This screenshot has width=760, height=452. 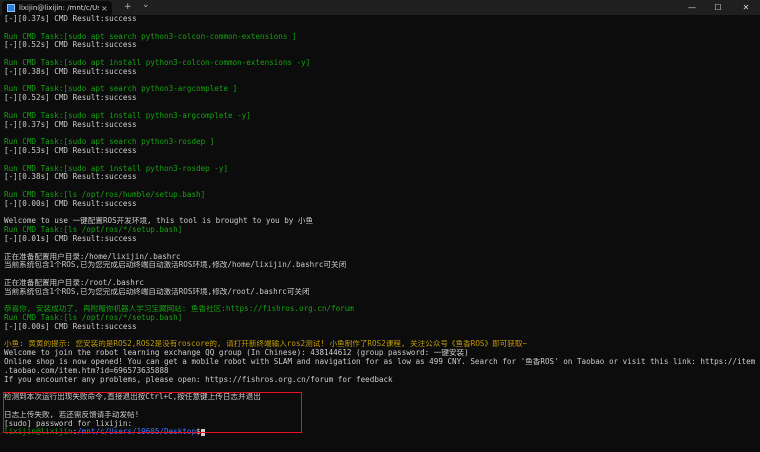 What do you see at coordinates (74, 282) in the screenshot?
I see `terminal-line: 正在准备配置用户目录:/root/.bashrc` at bounding box center [74, 282].